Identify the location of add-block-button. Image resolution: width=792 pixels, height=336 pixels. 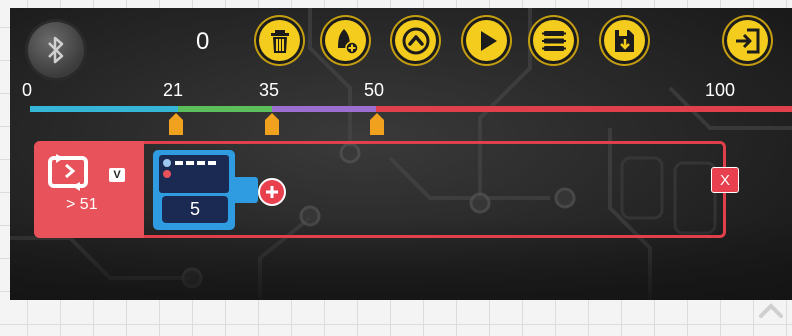
(345, 40).